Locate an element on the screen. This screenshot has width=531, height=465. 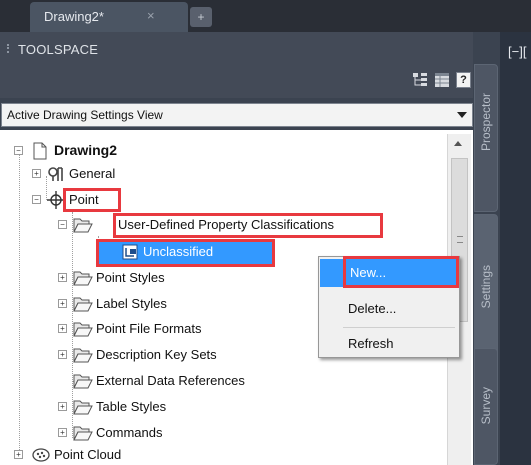
toolspace-side-tabs: Prospector Settings Survey is located at coordinates (487, 264).